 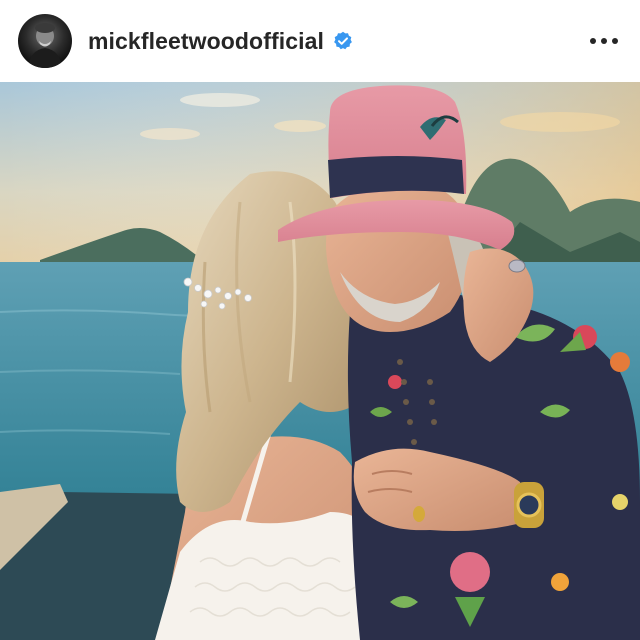 I want to click on username-link: mickfleetwoodofficial, so click(x=220, y=41).